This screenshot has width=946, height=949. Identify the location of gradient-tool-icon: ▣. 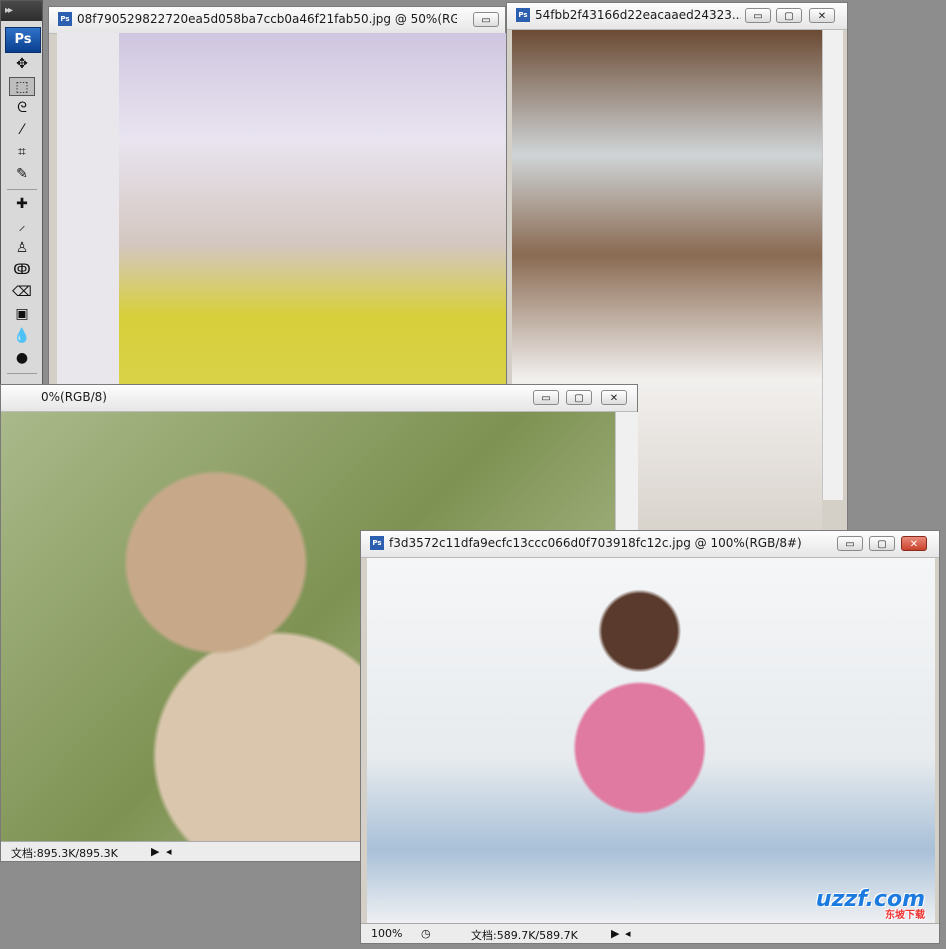
(22, 314).